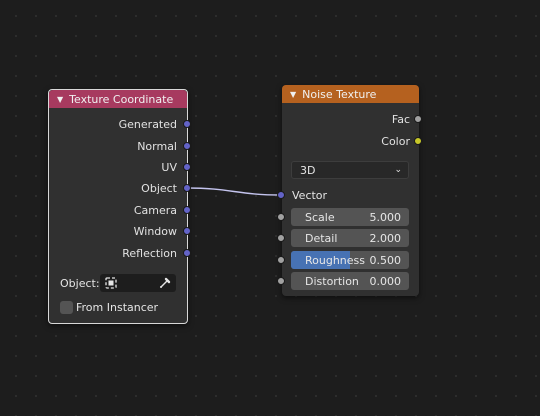 The height and width of the screenshot is (416, 540). What do you see at coordinates (147, 124) in the screenshot?
I see `output-generated-label: Generated` at bounding box center [147, 124].